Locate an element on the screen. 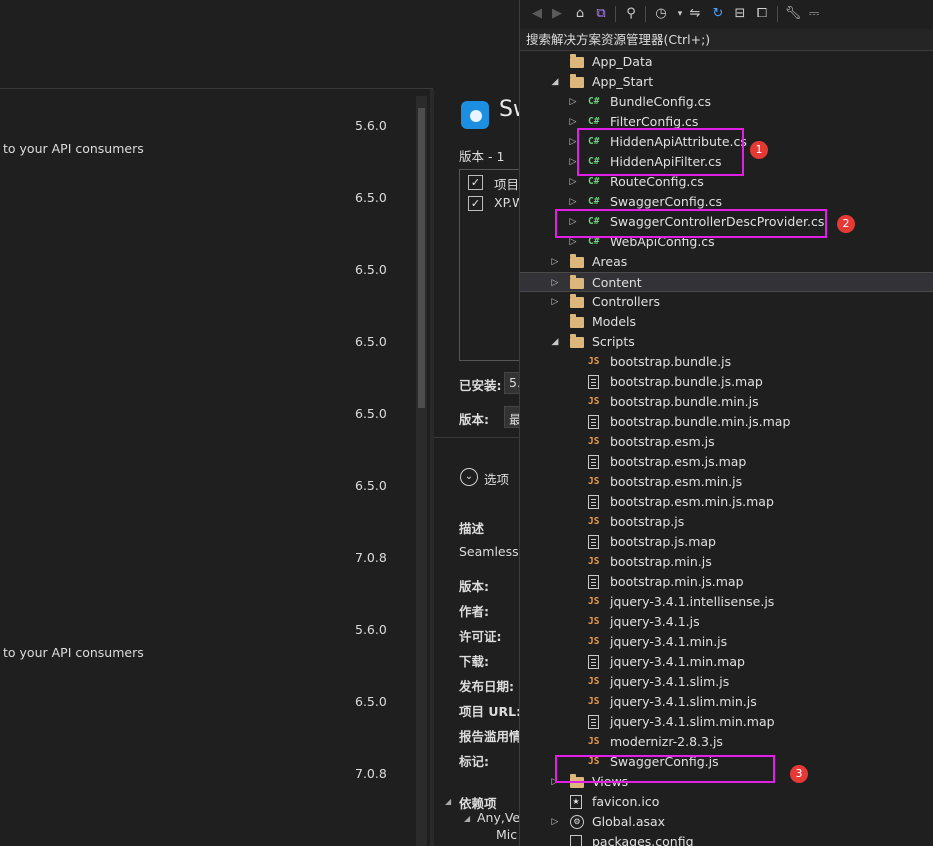 This screenshot has height=846, width=933. tree-item: JS jquery-3.4.1.js is located at coordinates (726, 622).